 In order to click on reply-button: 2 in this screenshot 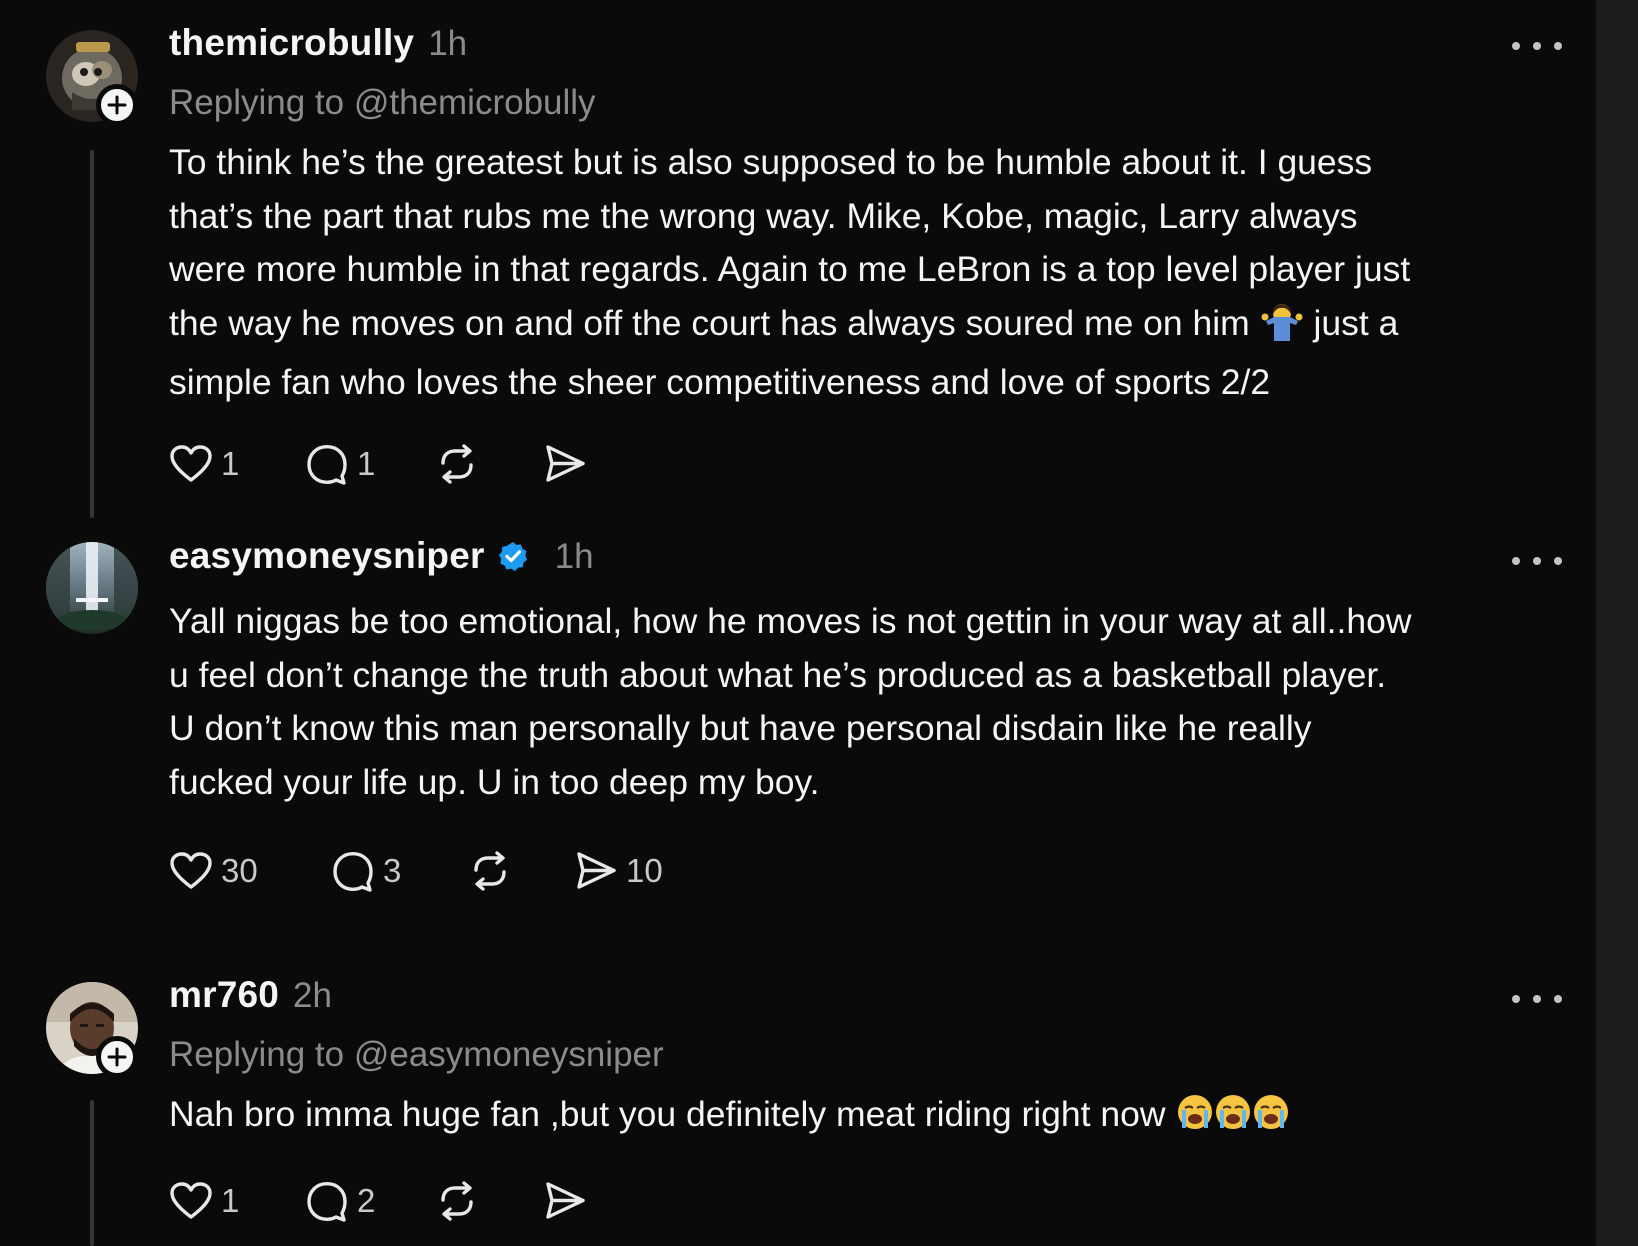, I will do `click(370, 1201)`.